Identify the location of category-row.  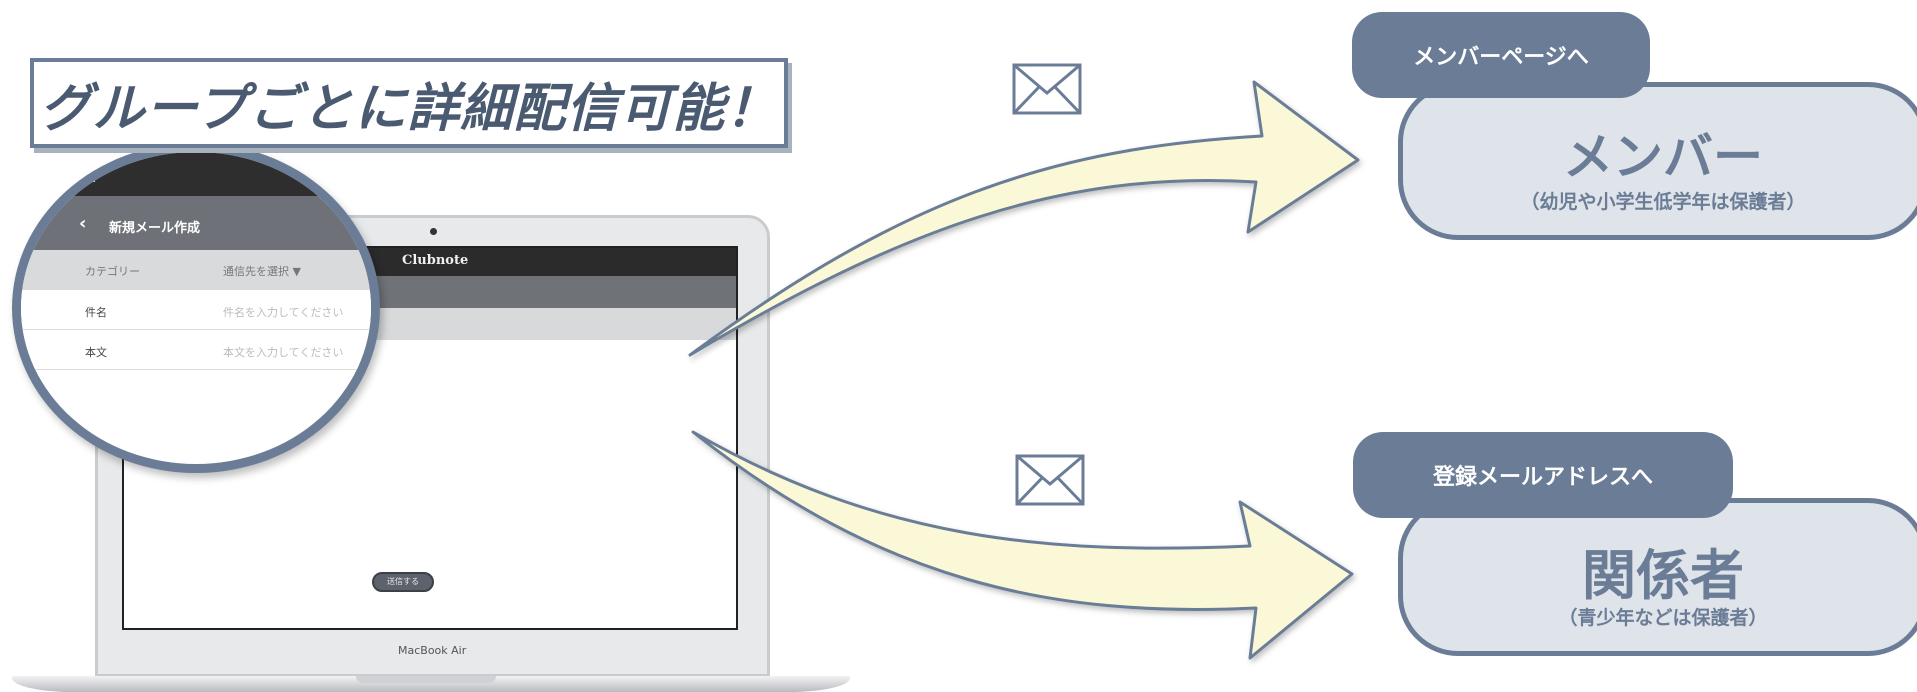
(196, 270).